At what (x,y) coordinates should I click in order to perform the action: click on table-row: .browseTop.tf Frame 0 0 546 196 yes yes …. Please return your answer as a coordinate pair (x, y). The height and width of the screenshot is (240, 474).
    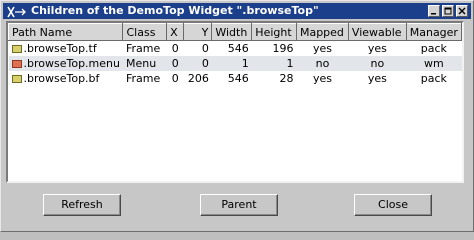
    Looking at the image, I should click on (235, 49).